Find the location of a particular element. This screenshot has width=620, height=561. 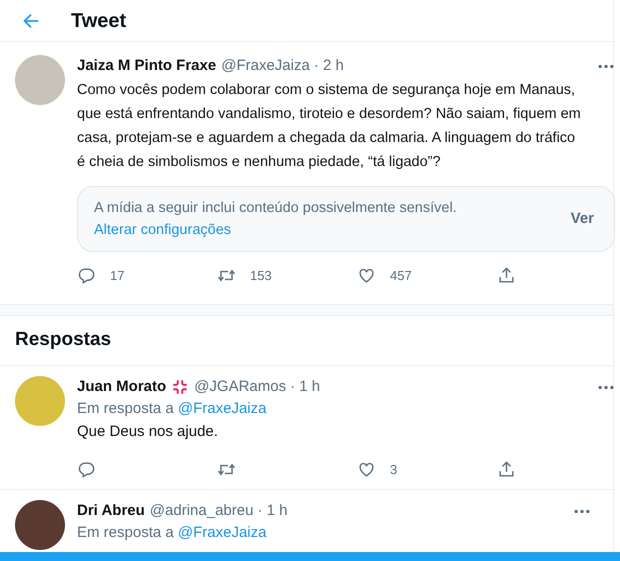

change-settings-link: Alterar configurações is located at coordinates (163, 230).